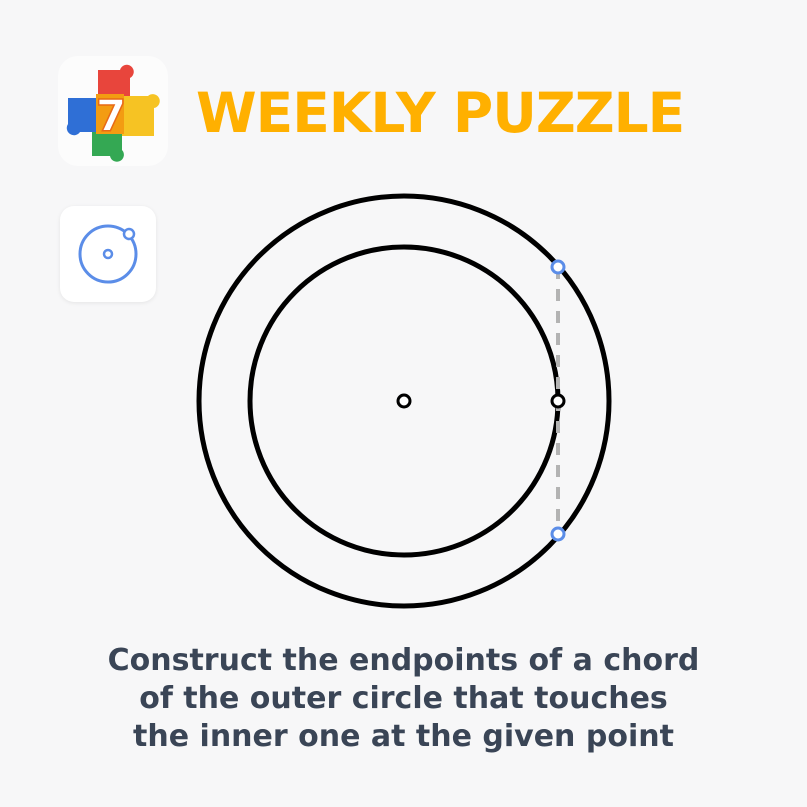  I want to click on caption-line: of the outer circle that touches, so click(403, 698).